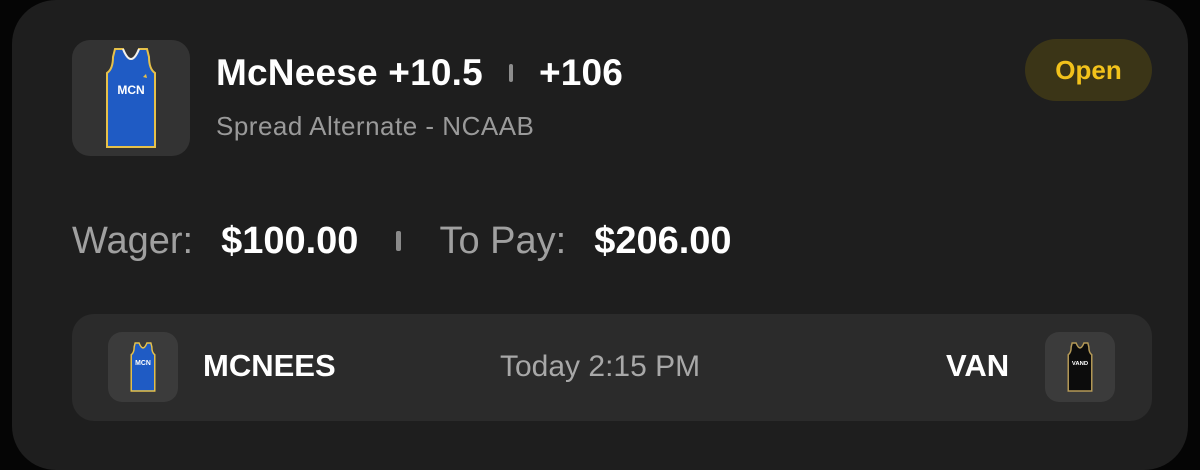  What do you see at coordinates (978, 365) in the screenshot?
I see `away-team-name: VAN` at bounding box center [978, 365].